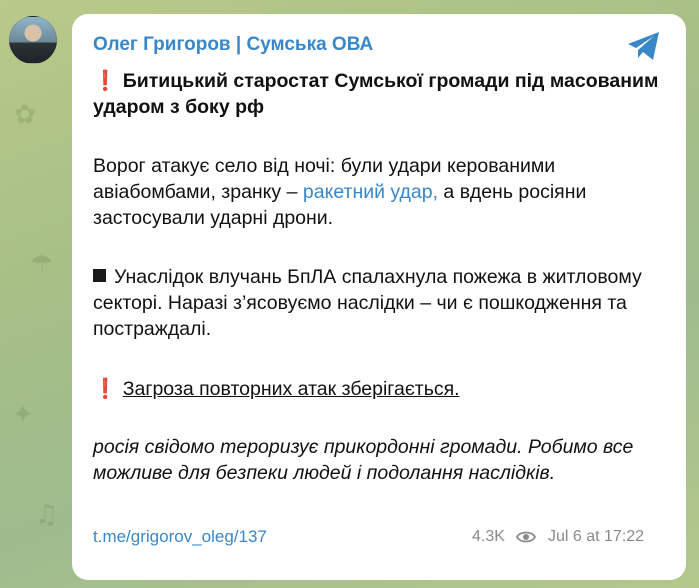 Image resolution: width=699 pixels, height=588 pixels. Describe the element at coordinates (42, 265) in the screenshot. I see `background-doodle-icon: ☂` at that location.